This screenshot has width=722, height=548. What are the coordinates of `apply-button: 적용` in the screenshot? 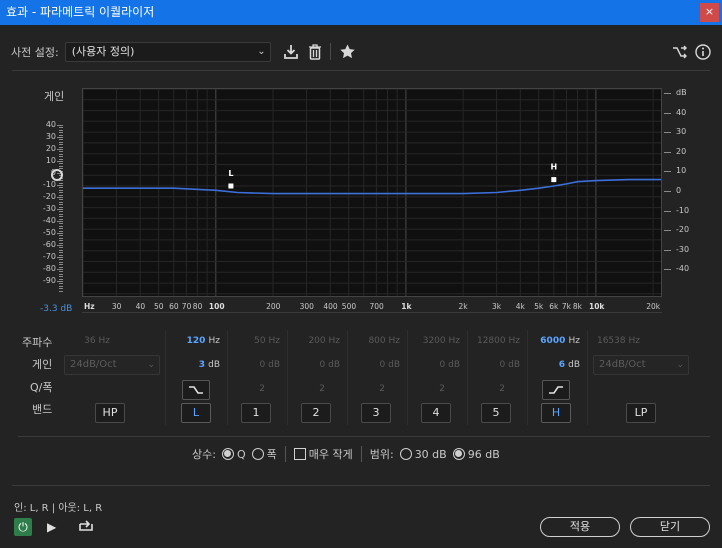 It's located at (580, 527).